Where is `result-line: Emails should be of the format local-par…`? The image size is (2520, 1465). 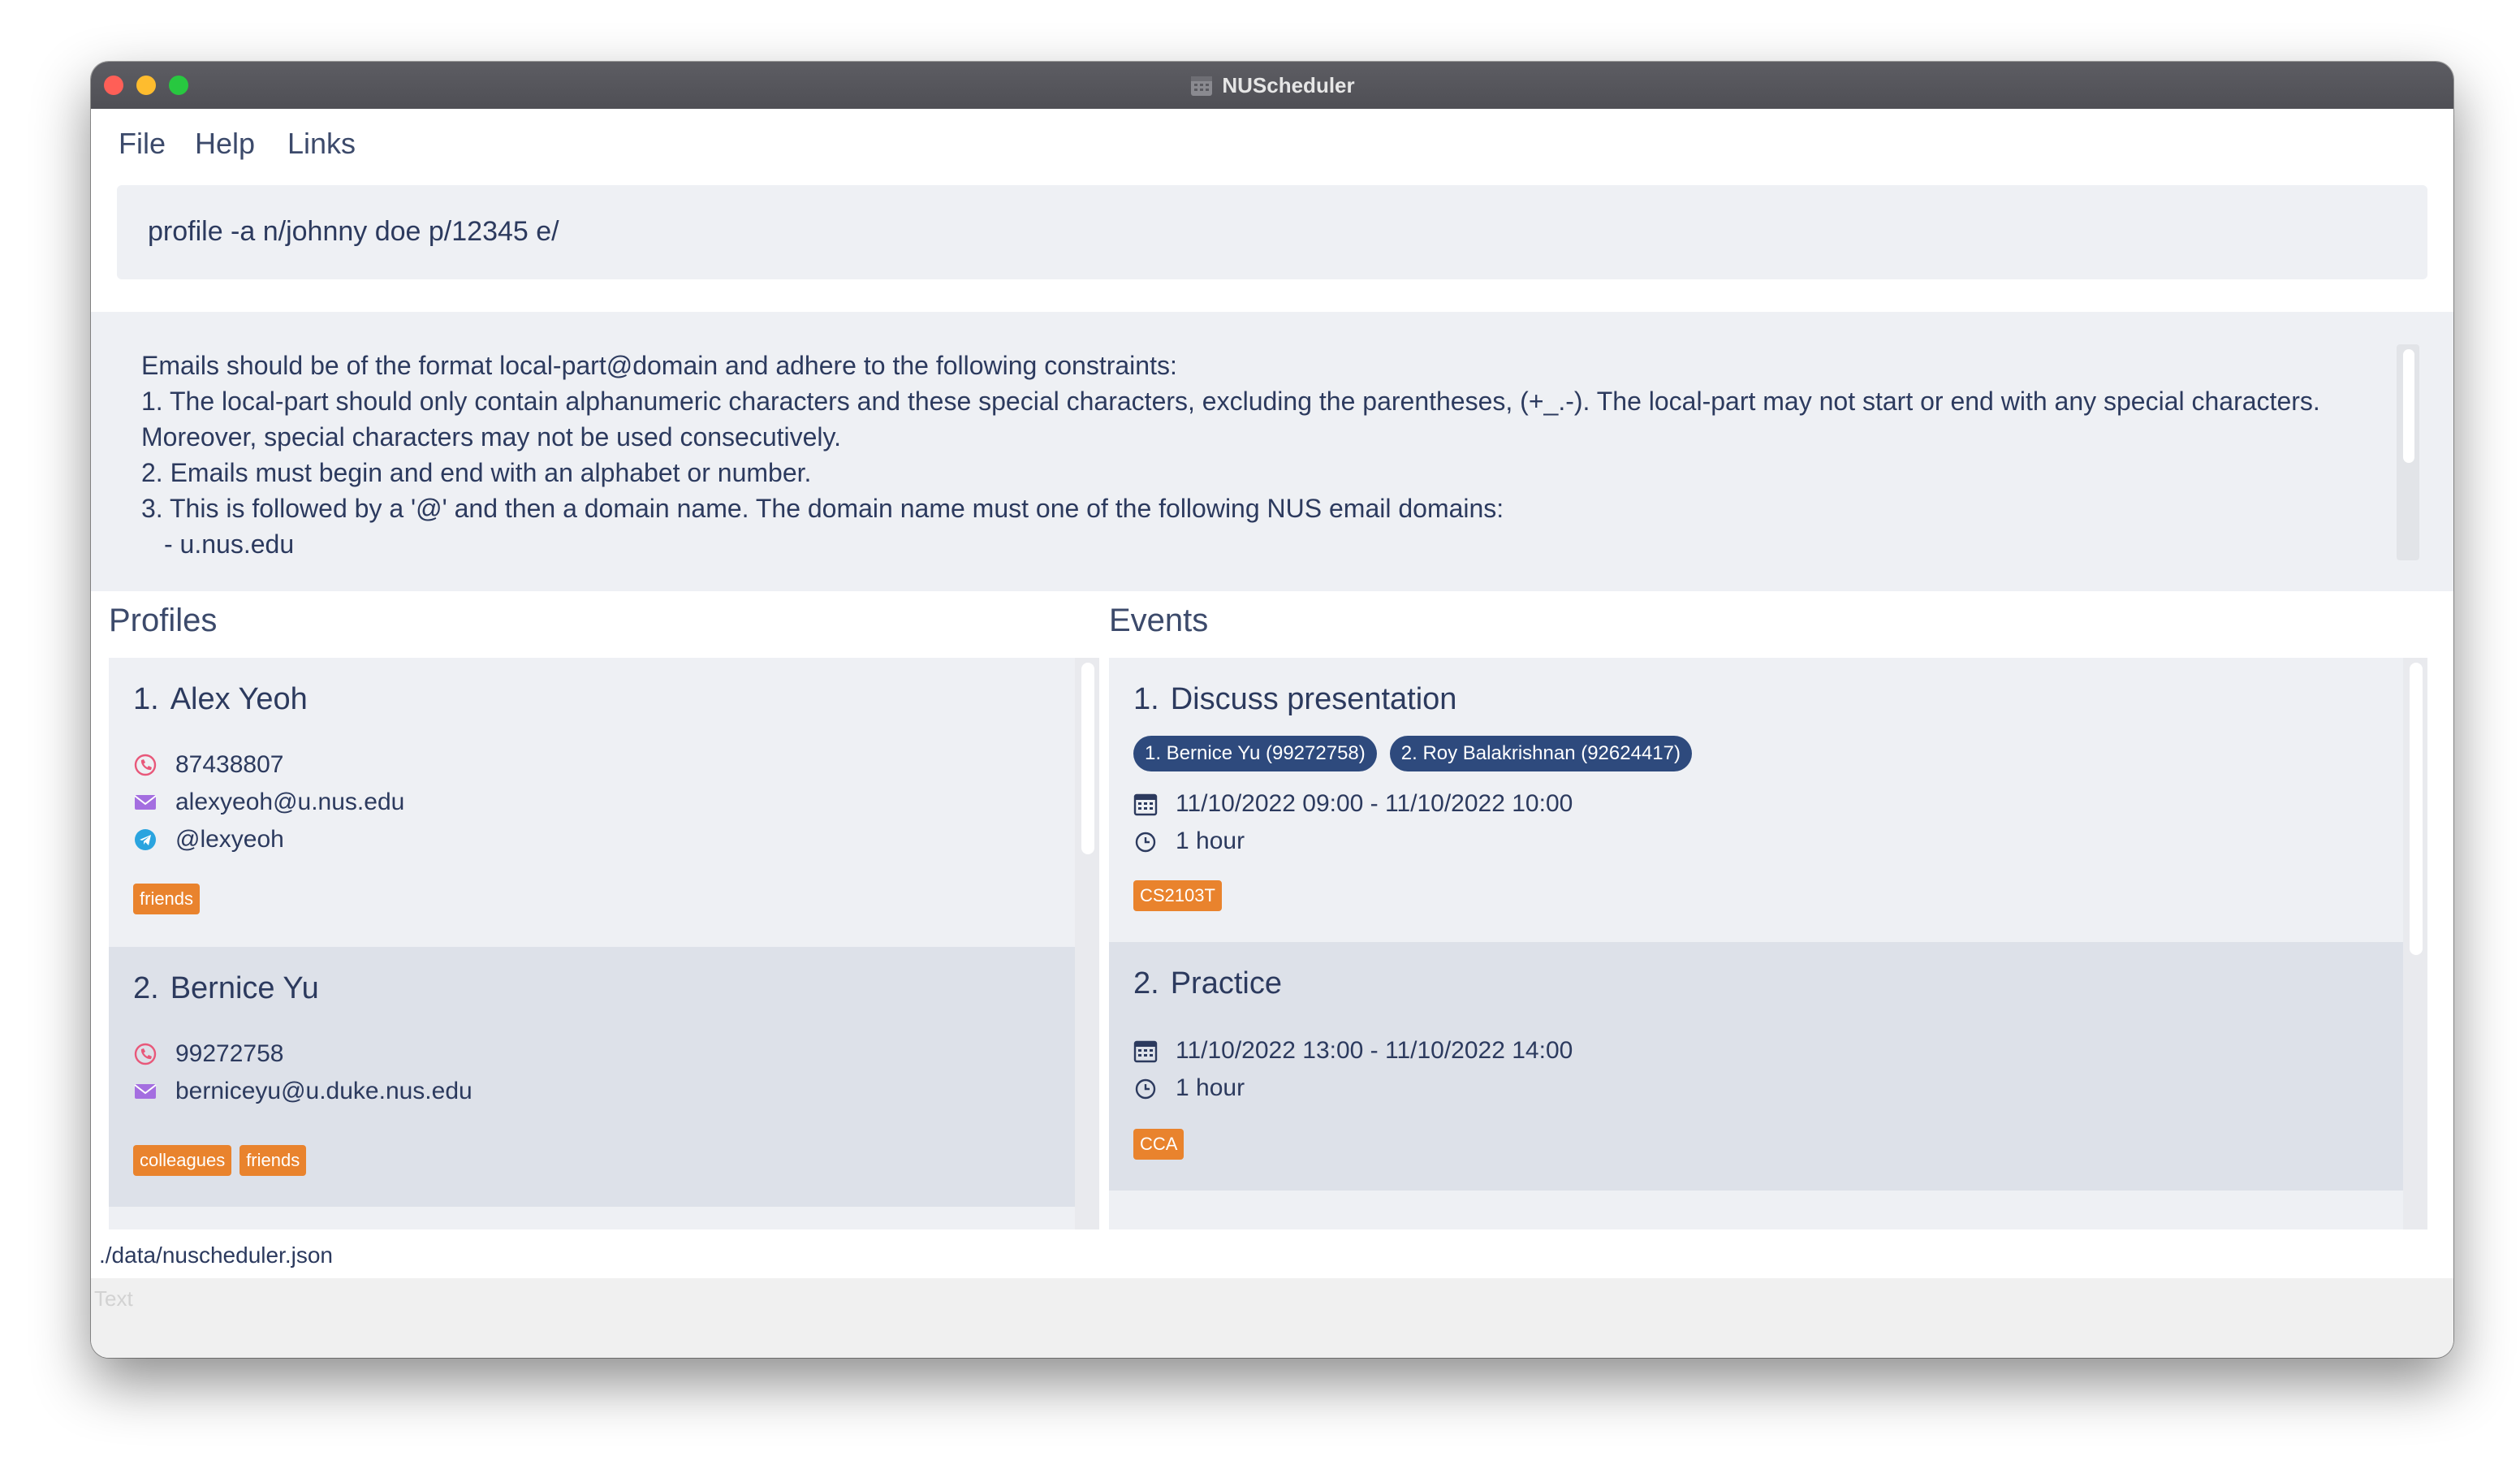 result-line: Emails should be of the format local-par… is located at coordinates (659, 365).